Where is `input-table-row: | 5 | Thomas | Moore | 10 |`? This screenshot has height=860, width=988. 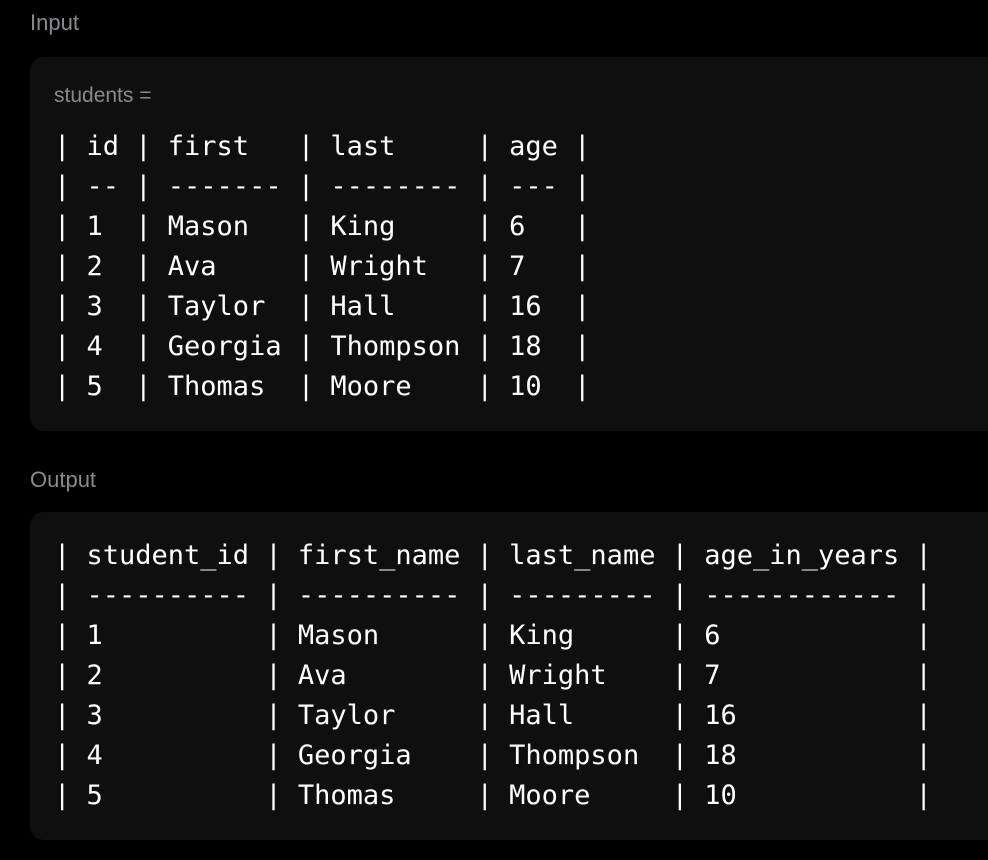
input-table-row: | 5 | Thomas | Moore | 10 | is located at coordinates (322, 386).